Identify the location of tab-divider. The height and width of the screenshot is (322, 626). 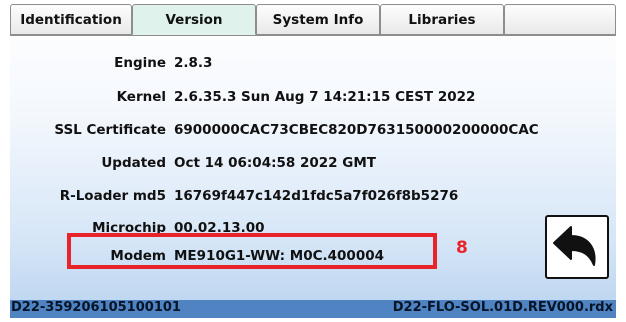
(313, 35).